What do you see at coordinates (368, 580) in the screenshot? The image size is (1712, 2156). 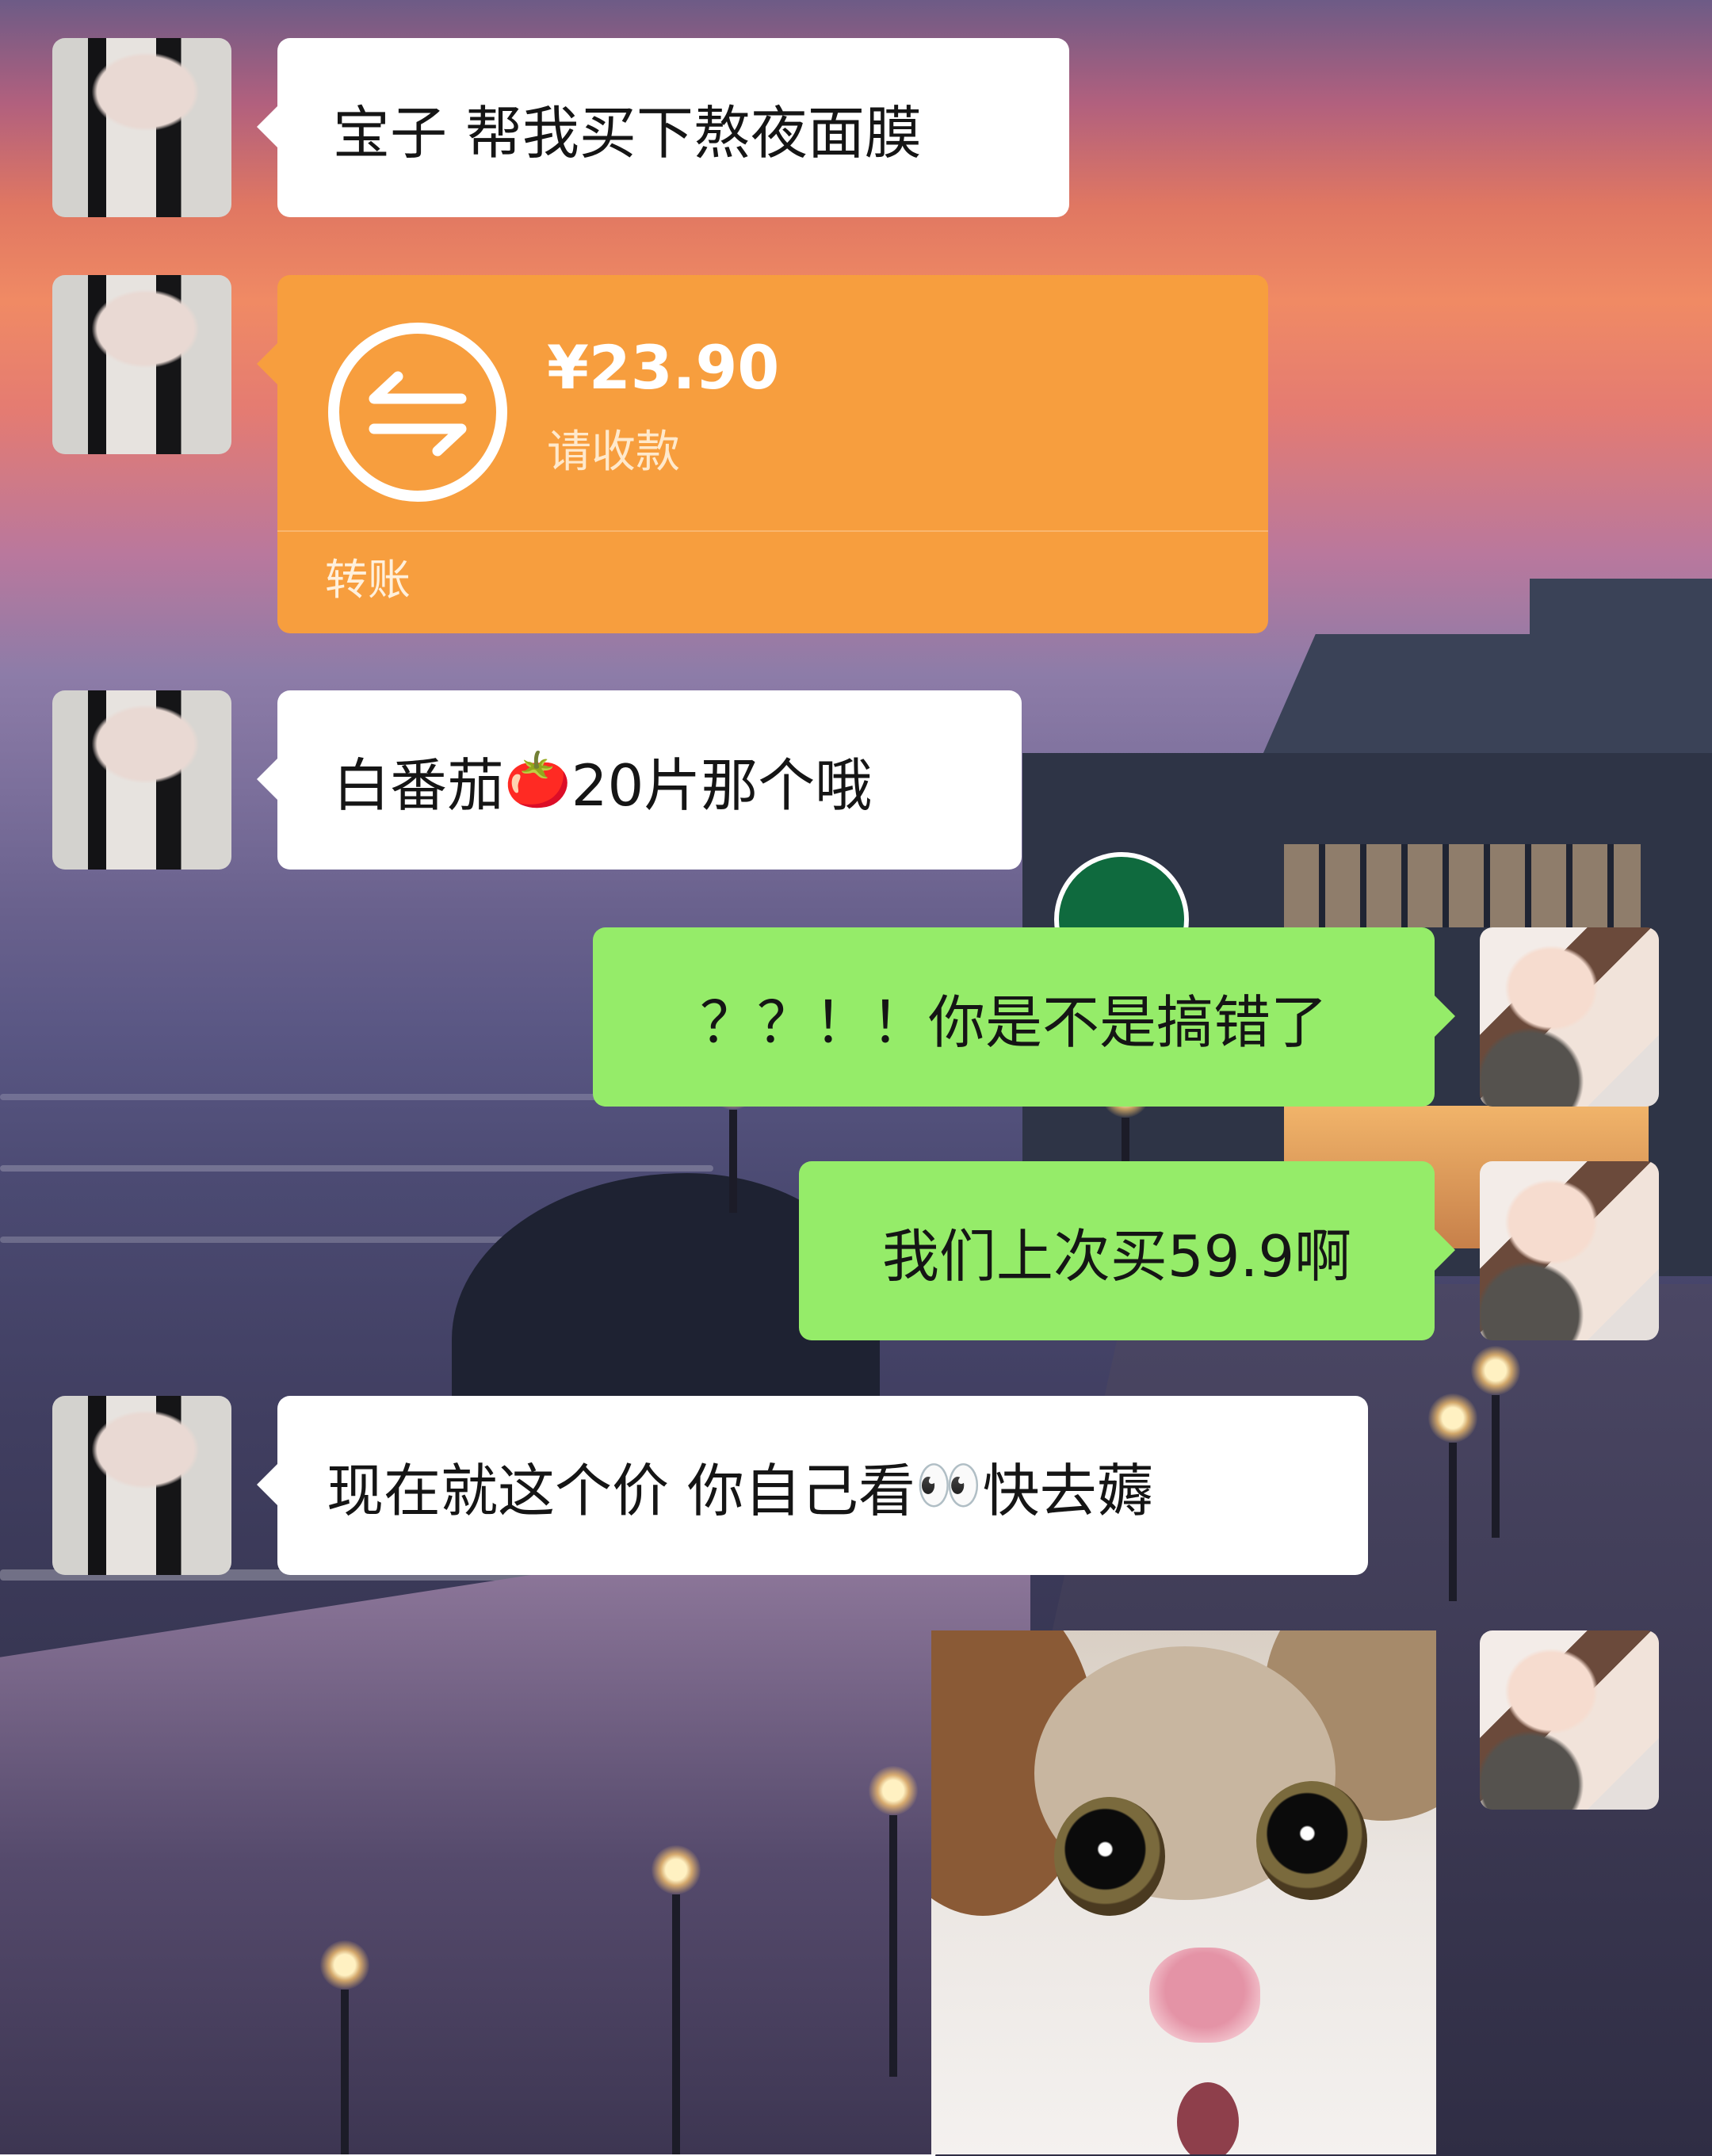 I see `transfer-label: 转账` at bounding box center [368, 580].